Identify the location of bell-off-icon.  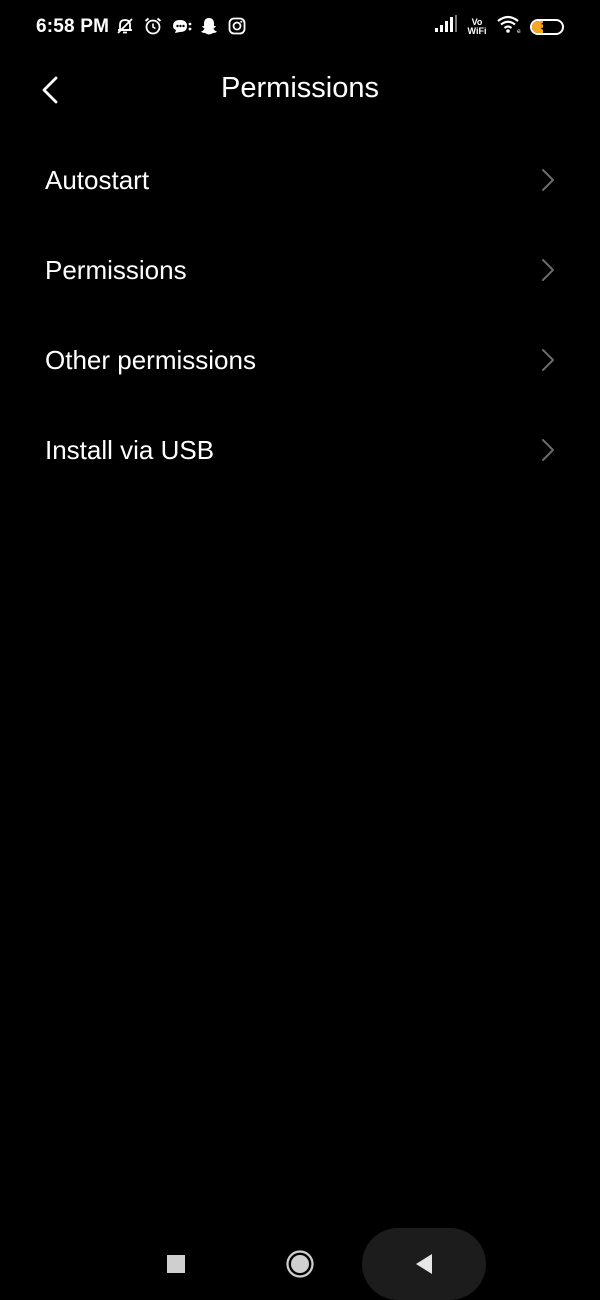
(125, 26).